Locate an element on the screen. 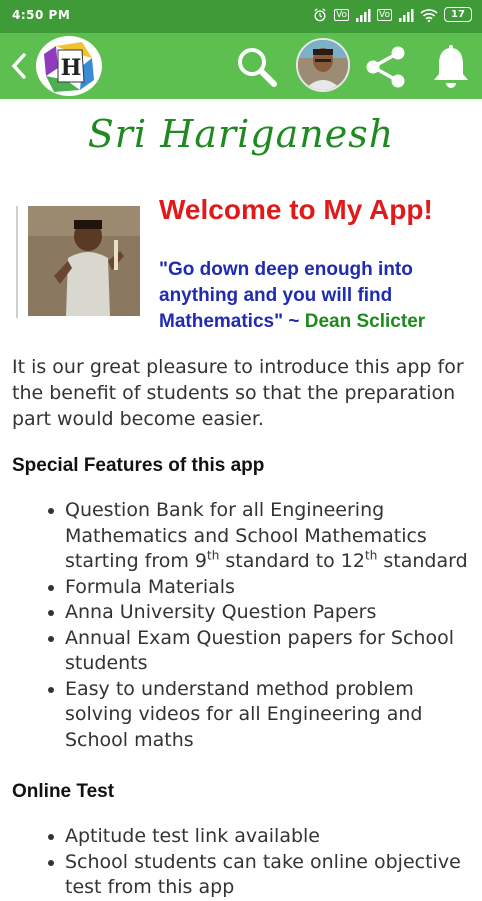 Image resolution: width=482 pixels, height=901 pixels. svg-text: H is located at coordinates (71, 68).